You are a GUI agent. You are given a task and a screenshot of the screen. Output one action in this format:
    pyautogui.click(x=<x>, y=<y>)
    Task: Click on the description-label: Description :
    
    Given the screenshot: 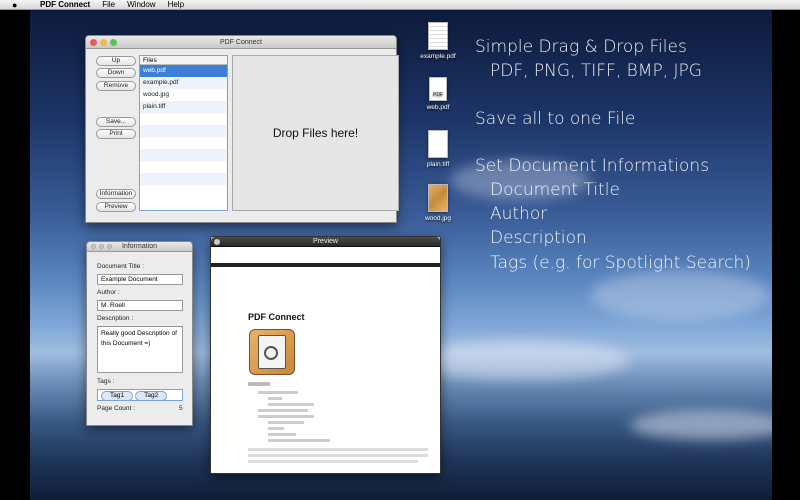 What is the action you would take?
    pyautogui.click(x=115, y=318)
    